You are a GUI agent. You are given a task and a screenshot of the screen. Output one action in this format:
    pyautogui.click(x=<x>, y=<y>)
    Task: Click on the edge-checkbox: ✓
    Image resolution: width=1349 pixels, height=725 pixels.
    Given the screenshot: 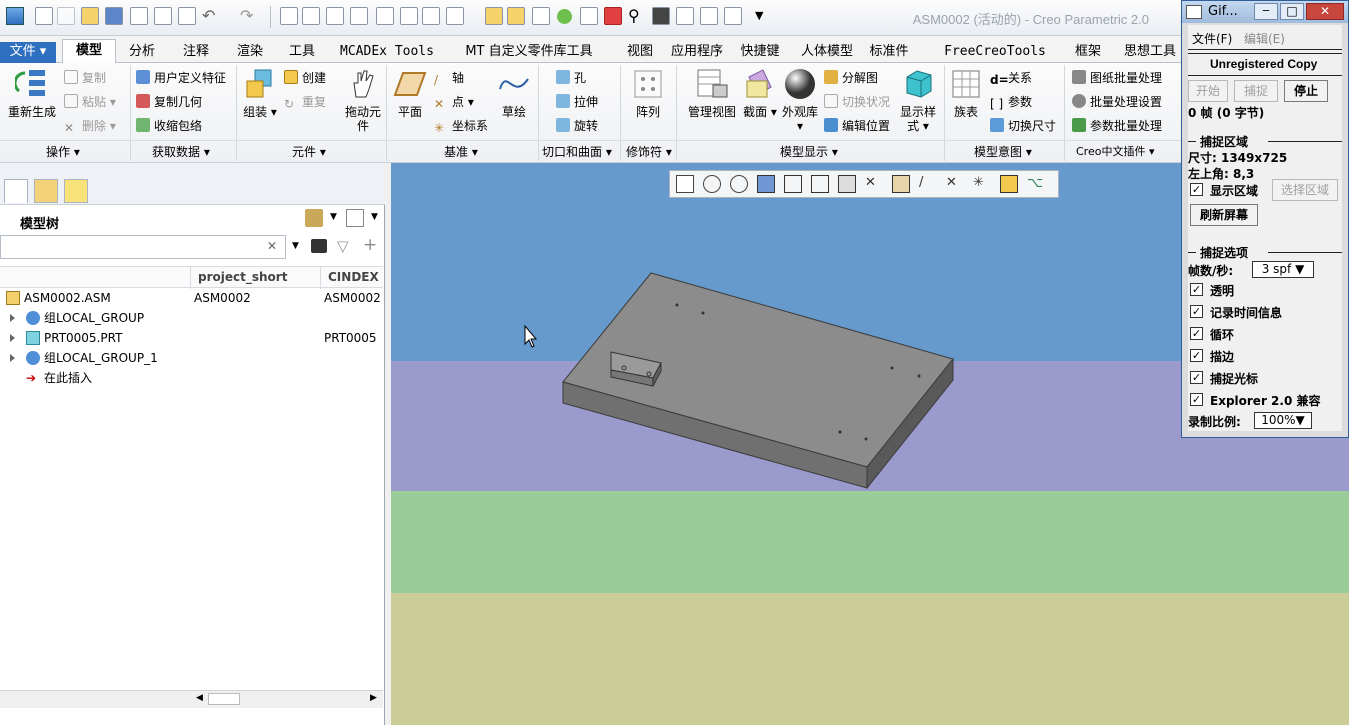 What is the action you would take?
    pyautogui.click(x=1196, y=355)
    